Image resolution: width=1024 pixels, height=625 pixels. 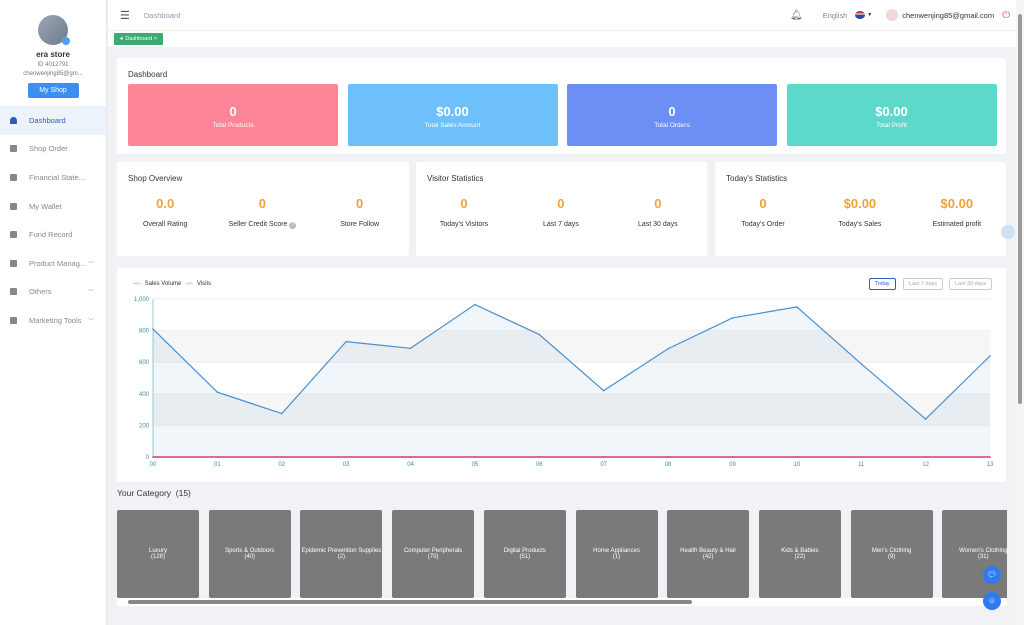 What do you see at coordinates (53, 206) in the screenshot?
I see `sidebar-item-my-wallet: My Wallet` at bounding box center [53, 206].